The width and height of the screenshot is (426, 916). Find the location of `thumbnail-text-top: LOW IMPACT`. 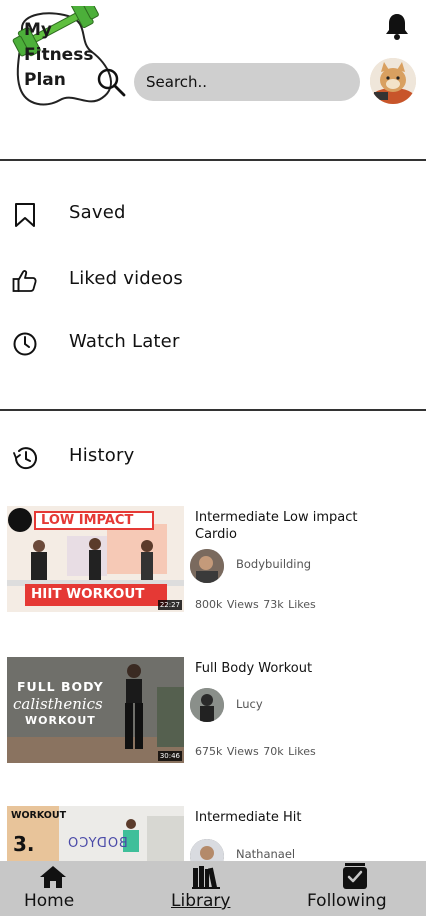

thumbnail-text-top: LOW IMPACT is located at coordinates (87, 520).